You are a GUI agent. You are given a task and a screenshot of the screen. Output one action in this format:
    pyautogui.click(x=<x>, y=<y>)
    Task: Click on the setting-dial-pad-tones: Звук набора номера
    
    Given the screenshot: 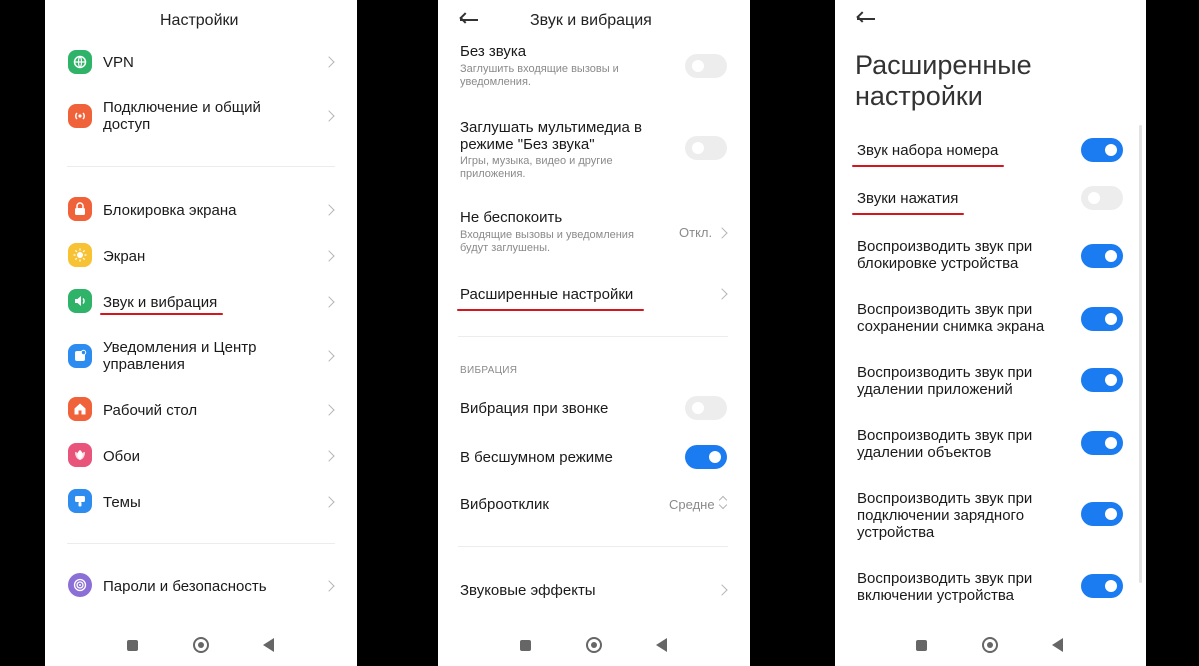 What is the action you would take?
    pyautogui.click(x=985, y=150)
    